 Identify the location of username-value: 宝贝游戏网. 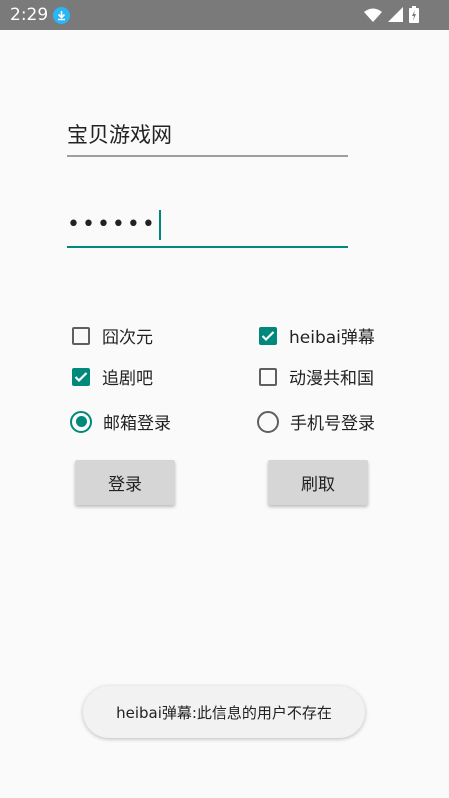
(119, 135).